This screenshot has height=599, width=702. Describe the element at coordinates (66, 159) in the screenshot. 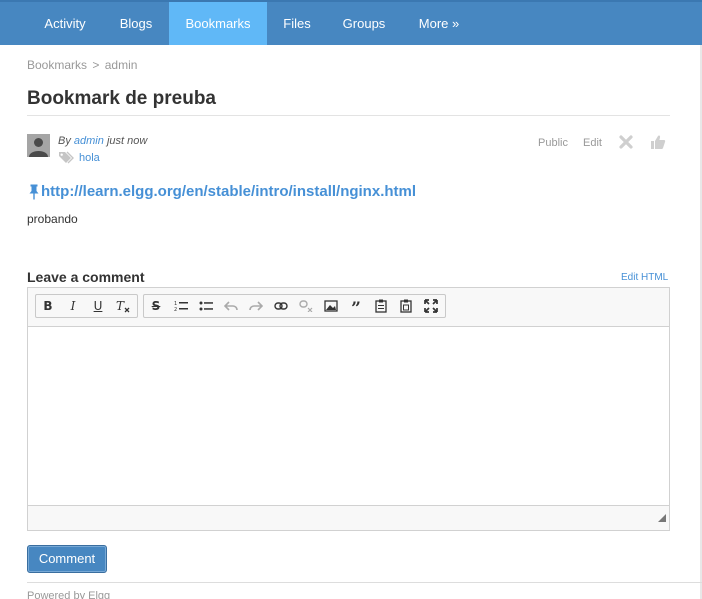

I see `tag-icon` at that location.